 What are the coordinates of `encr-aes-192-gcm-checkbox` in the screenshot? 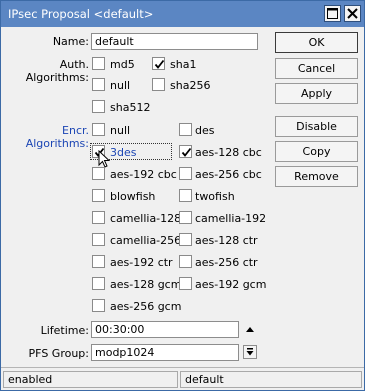 It's located at (185, 283).